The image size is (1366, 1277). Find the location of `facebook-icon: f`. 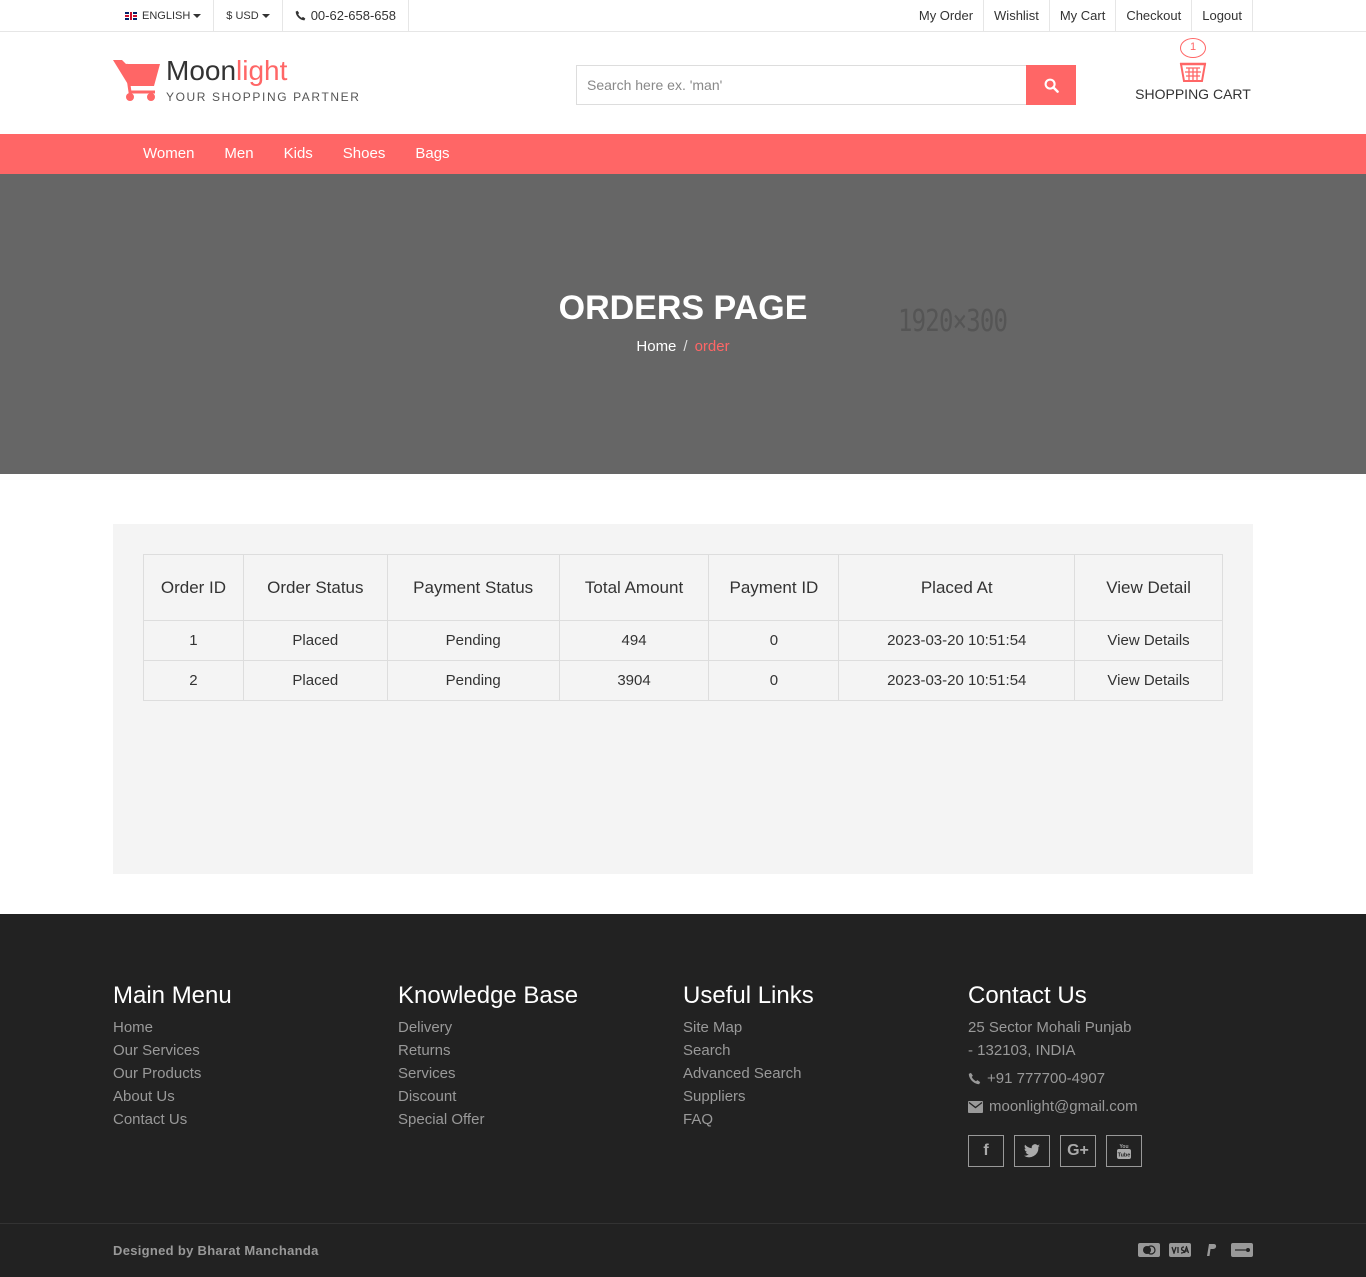

facebook-icon: f is located at coordinates (986, 1151).